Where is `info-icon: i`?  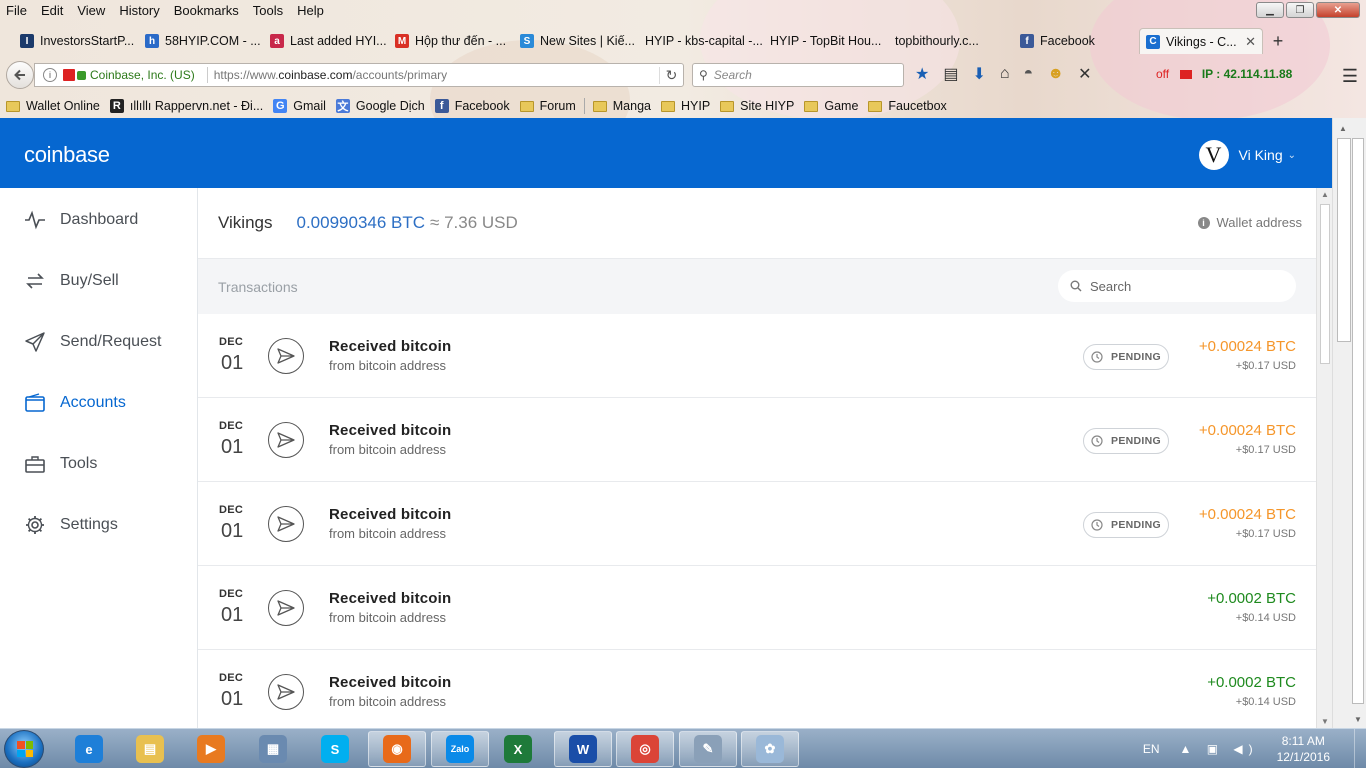
info-icon: i is located at coordinates (50, 75).